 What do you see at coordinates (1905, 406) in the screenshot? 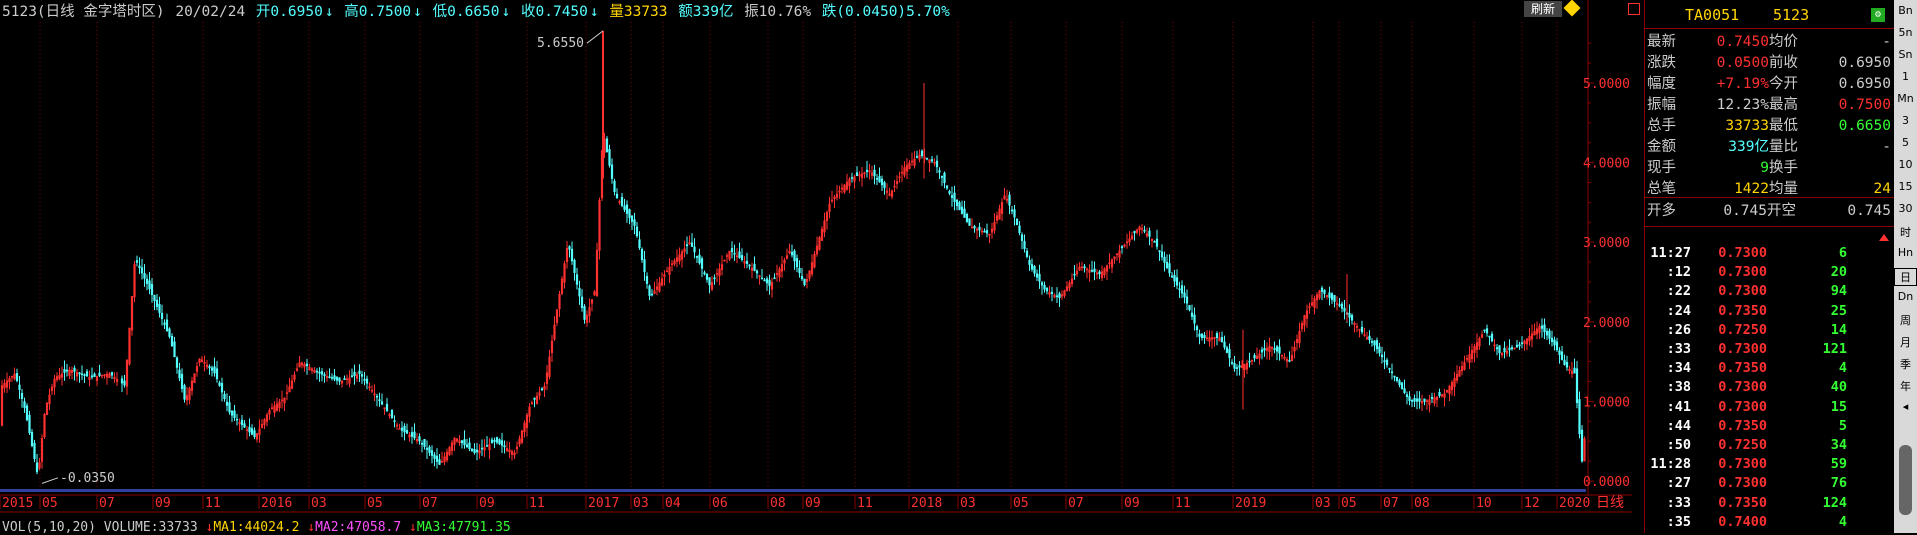
I see `collapse-icon: ◂` at bounding box center [1905, 406].